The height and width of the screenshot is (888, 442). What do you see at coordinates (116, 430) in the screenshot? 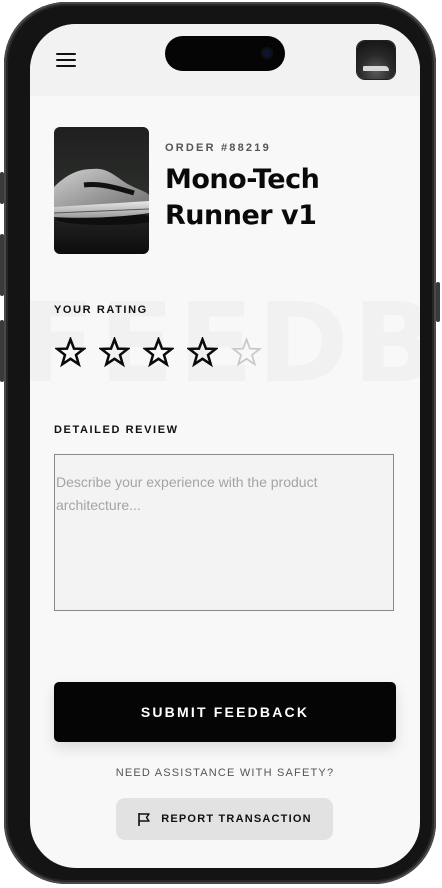
I see `review-label: DETAILED REVIEW` at bounding box center [116, 430].